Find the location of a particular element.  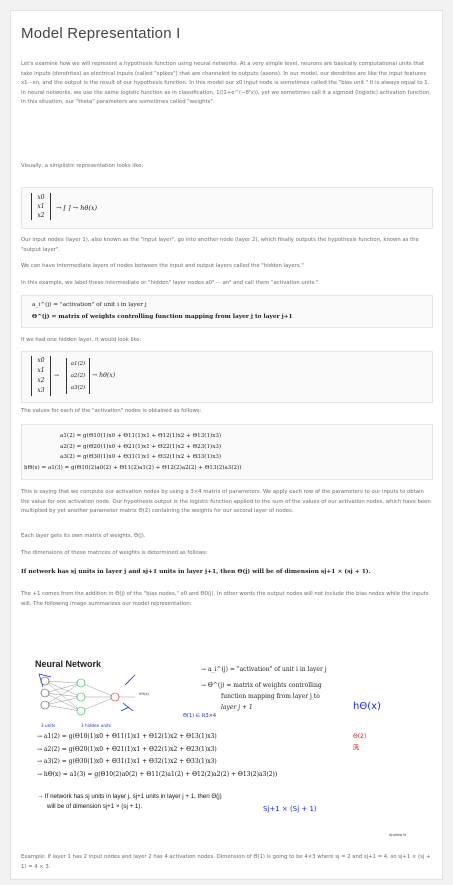

slide-rule-line2: will be of dimension sj+1 × (sj + 1). is located at coordinates (95, 806).